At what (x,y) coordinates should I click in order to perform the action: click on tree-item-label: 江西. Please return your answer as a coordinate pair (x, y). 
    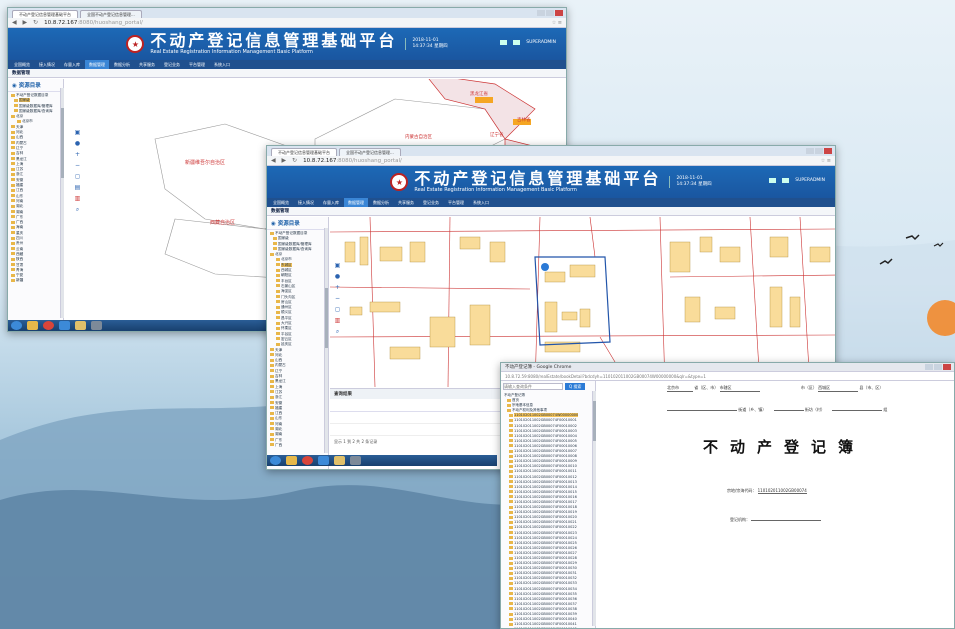
    Looking at the image, I should click on (279, 413).